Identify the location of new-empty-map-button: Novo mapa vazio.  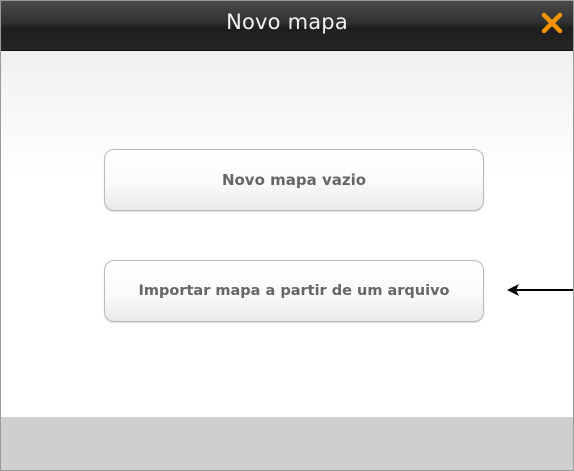
(294, 180).